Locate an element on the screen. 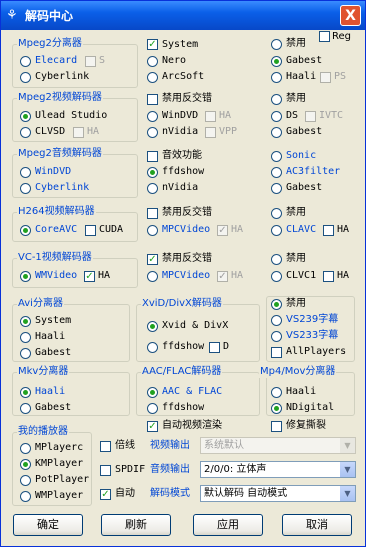 The width and height of the screenshot is (366, 547). s-label: S is located at coordinates (102, 60).